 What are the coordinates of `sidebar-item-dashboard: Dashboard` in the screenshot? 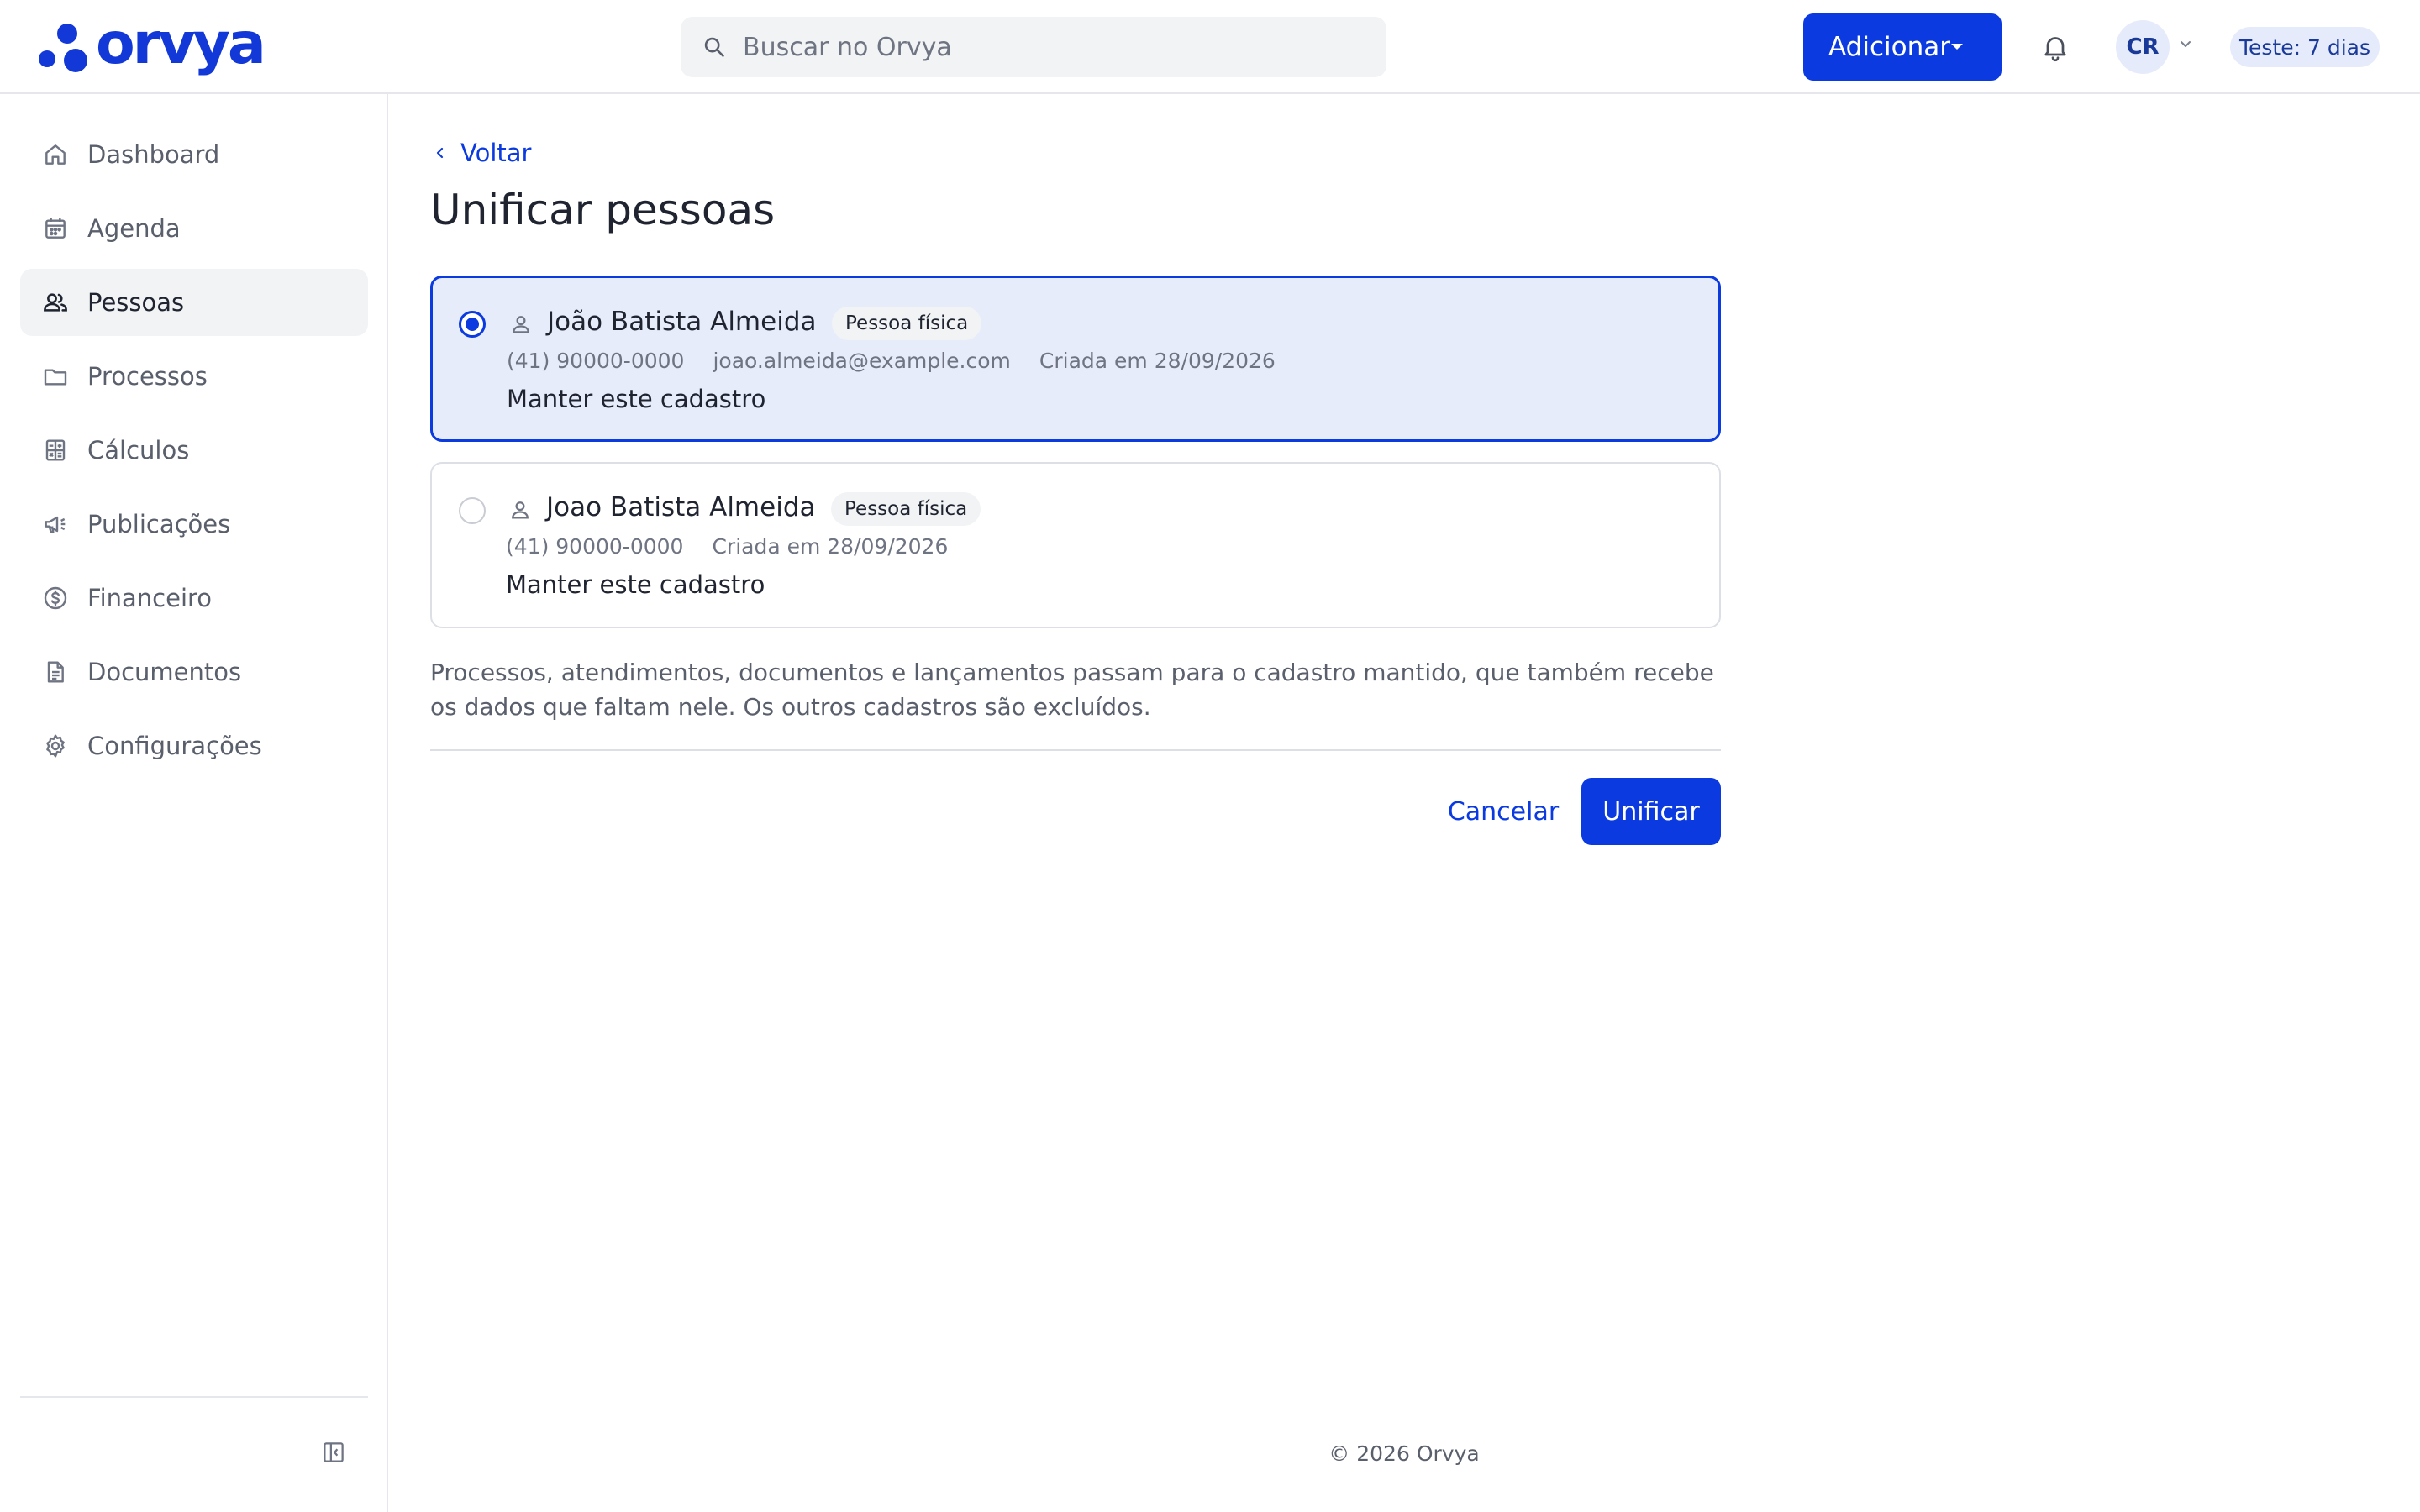 It's located at (194, 154).